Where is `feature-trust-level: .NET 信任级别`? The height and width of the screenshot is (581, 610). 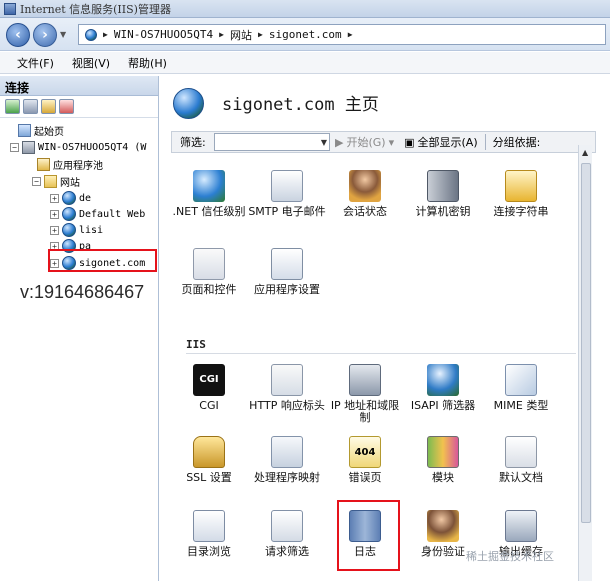
feature-trust-level: .NET 信任级别 is located at coordinates (209, 210).